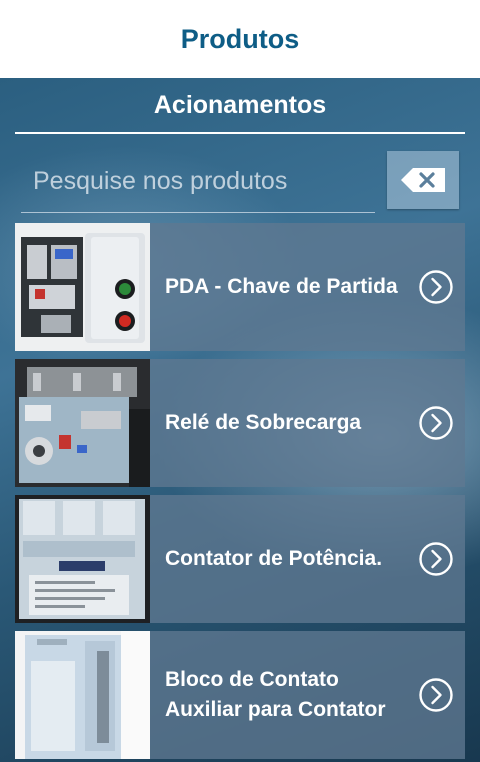 This screenshot has width=480, height=762. I want to click on clear-search-button, so click(423, 180).